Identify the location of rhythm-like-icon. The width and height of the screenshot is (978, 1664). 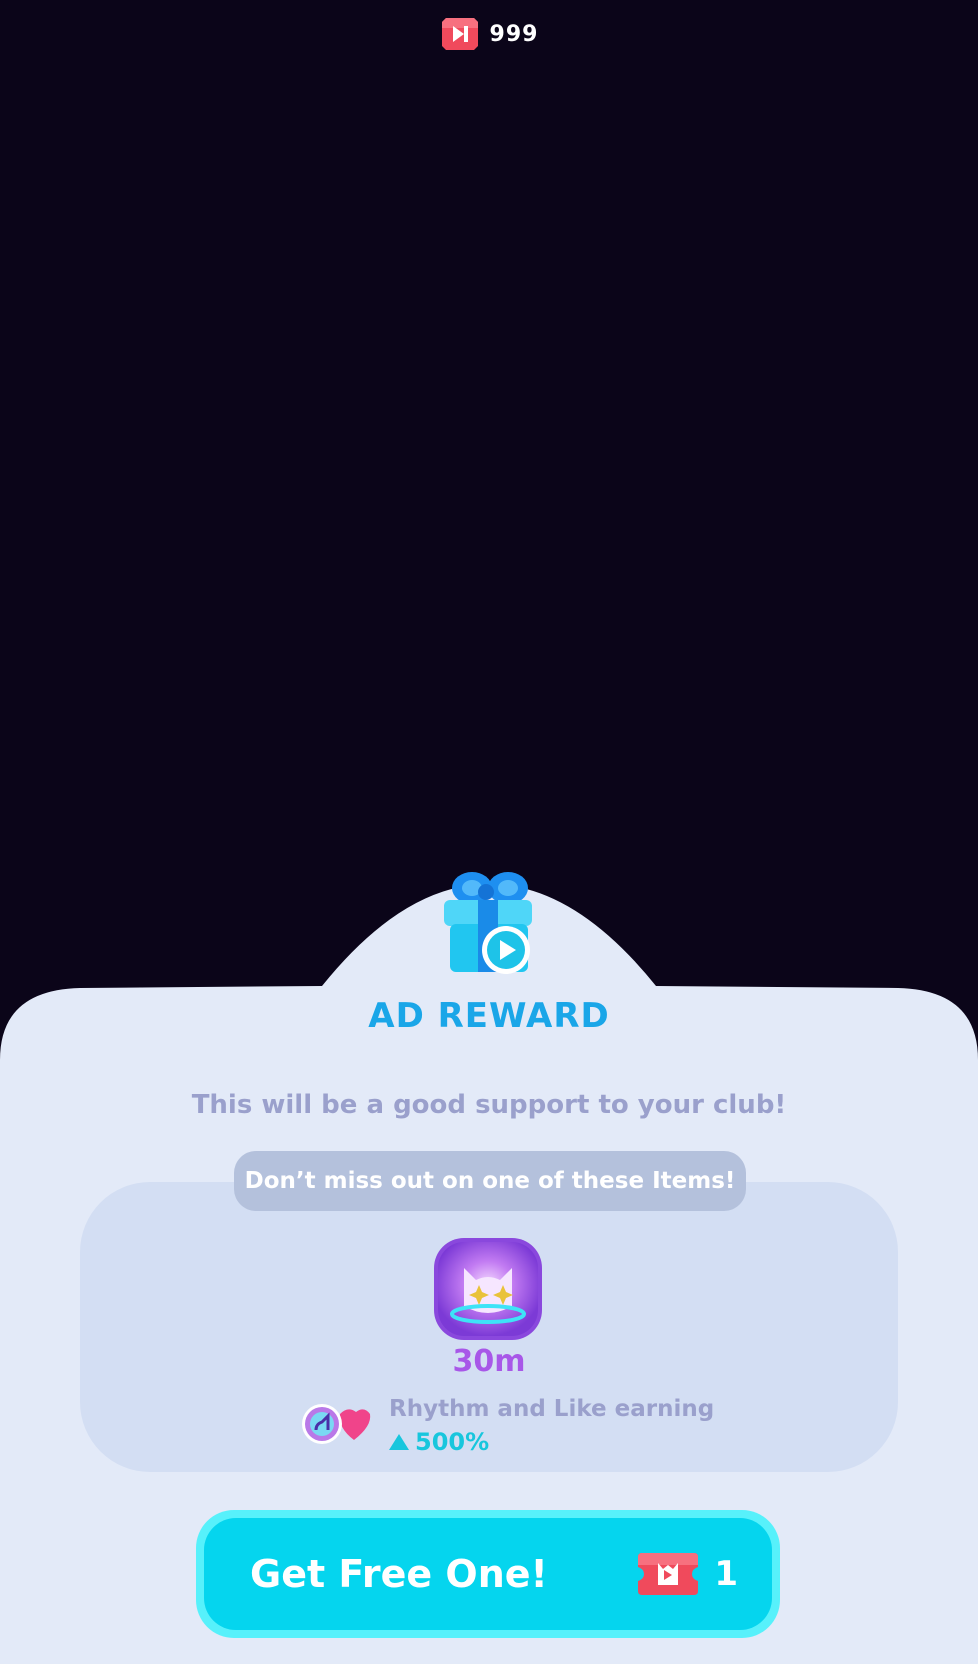
(336, 1424).